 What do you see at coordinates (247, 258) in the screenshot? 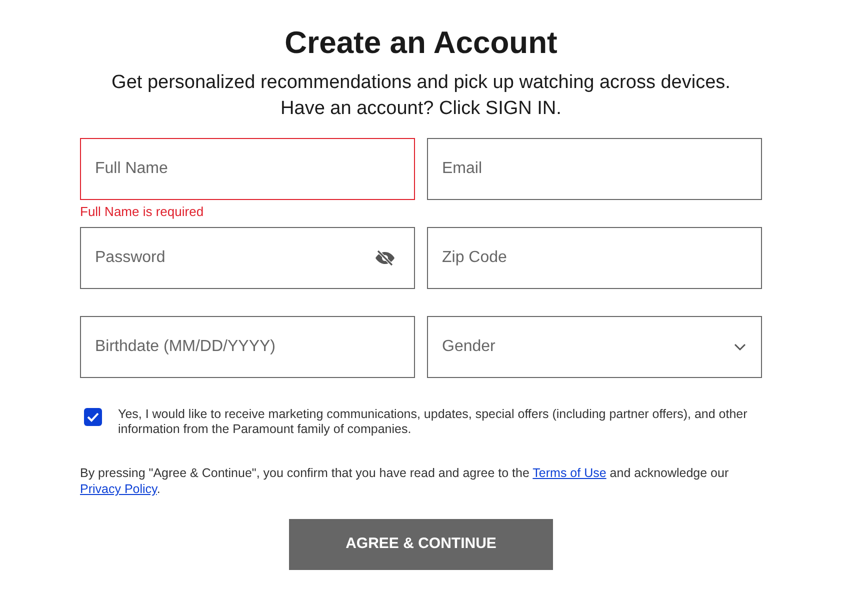
I see `password-field: Password` at bounding box center [247, 258].